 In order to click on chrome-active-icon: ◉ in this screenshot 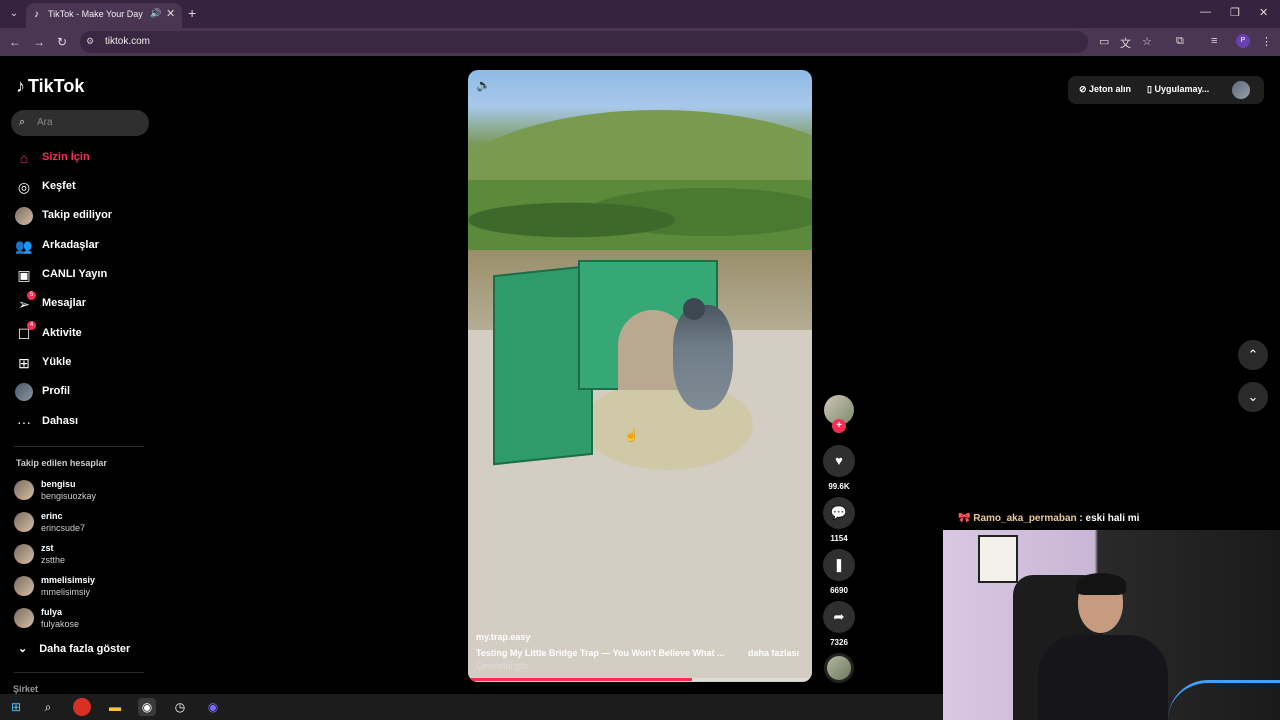, I will do `click(147, 707)`.